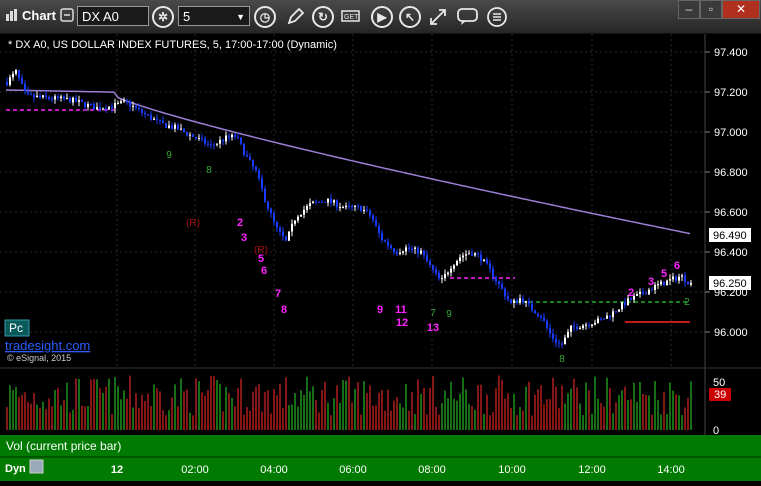  Describe the element at coordinates (651, 282) in the screenshot. I see `setup-count-label: 3` at that location.